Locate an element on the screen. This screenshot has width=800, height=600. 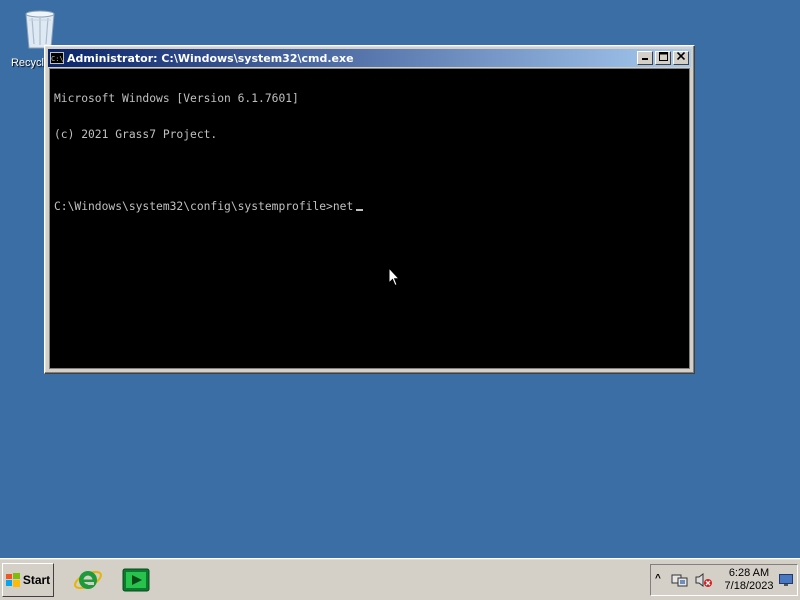
maximize-button is located at coordinates (663, 58).